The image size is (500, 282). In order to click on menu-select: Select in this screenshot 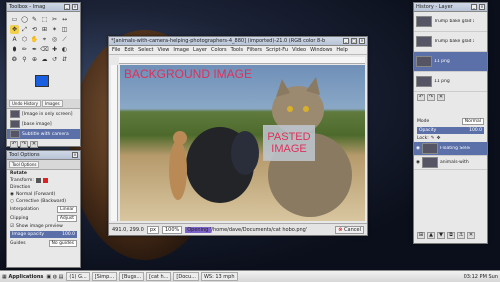, I will do `click(145, 50)`.